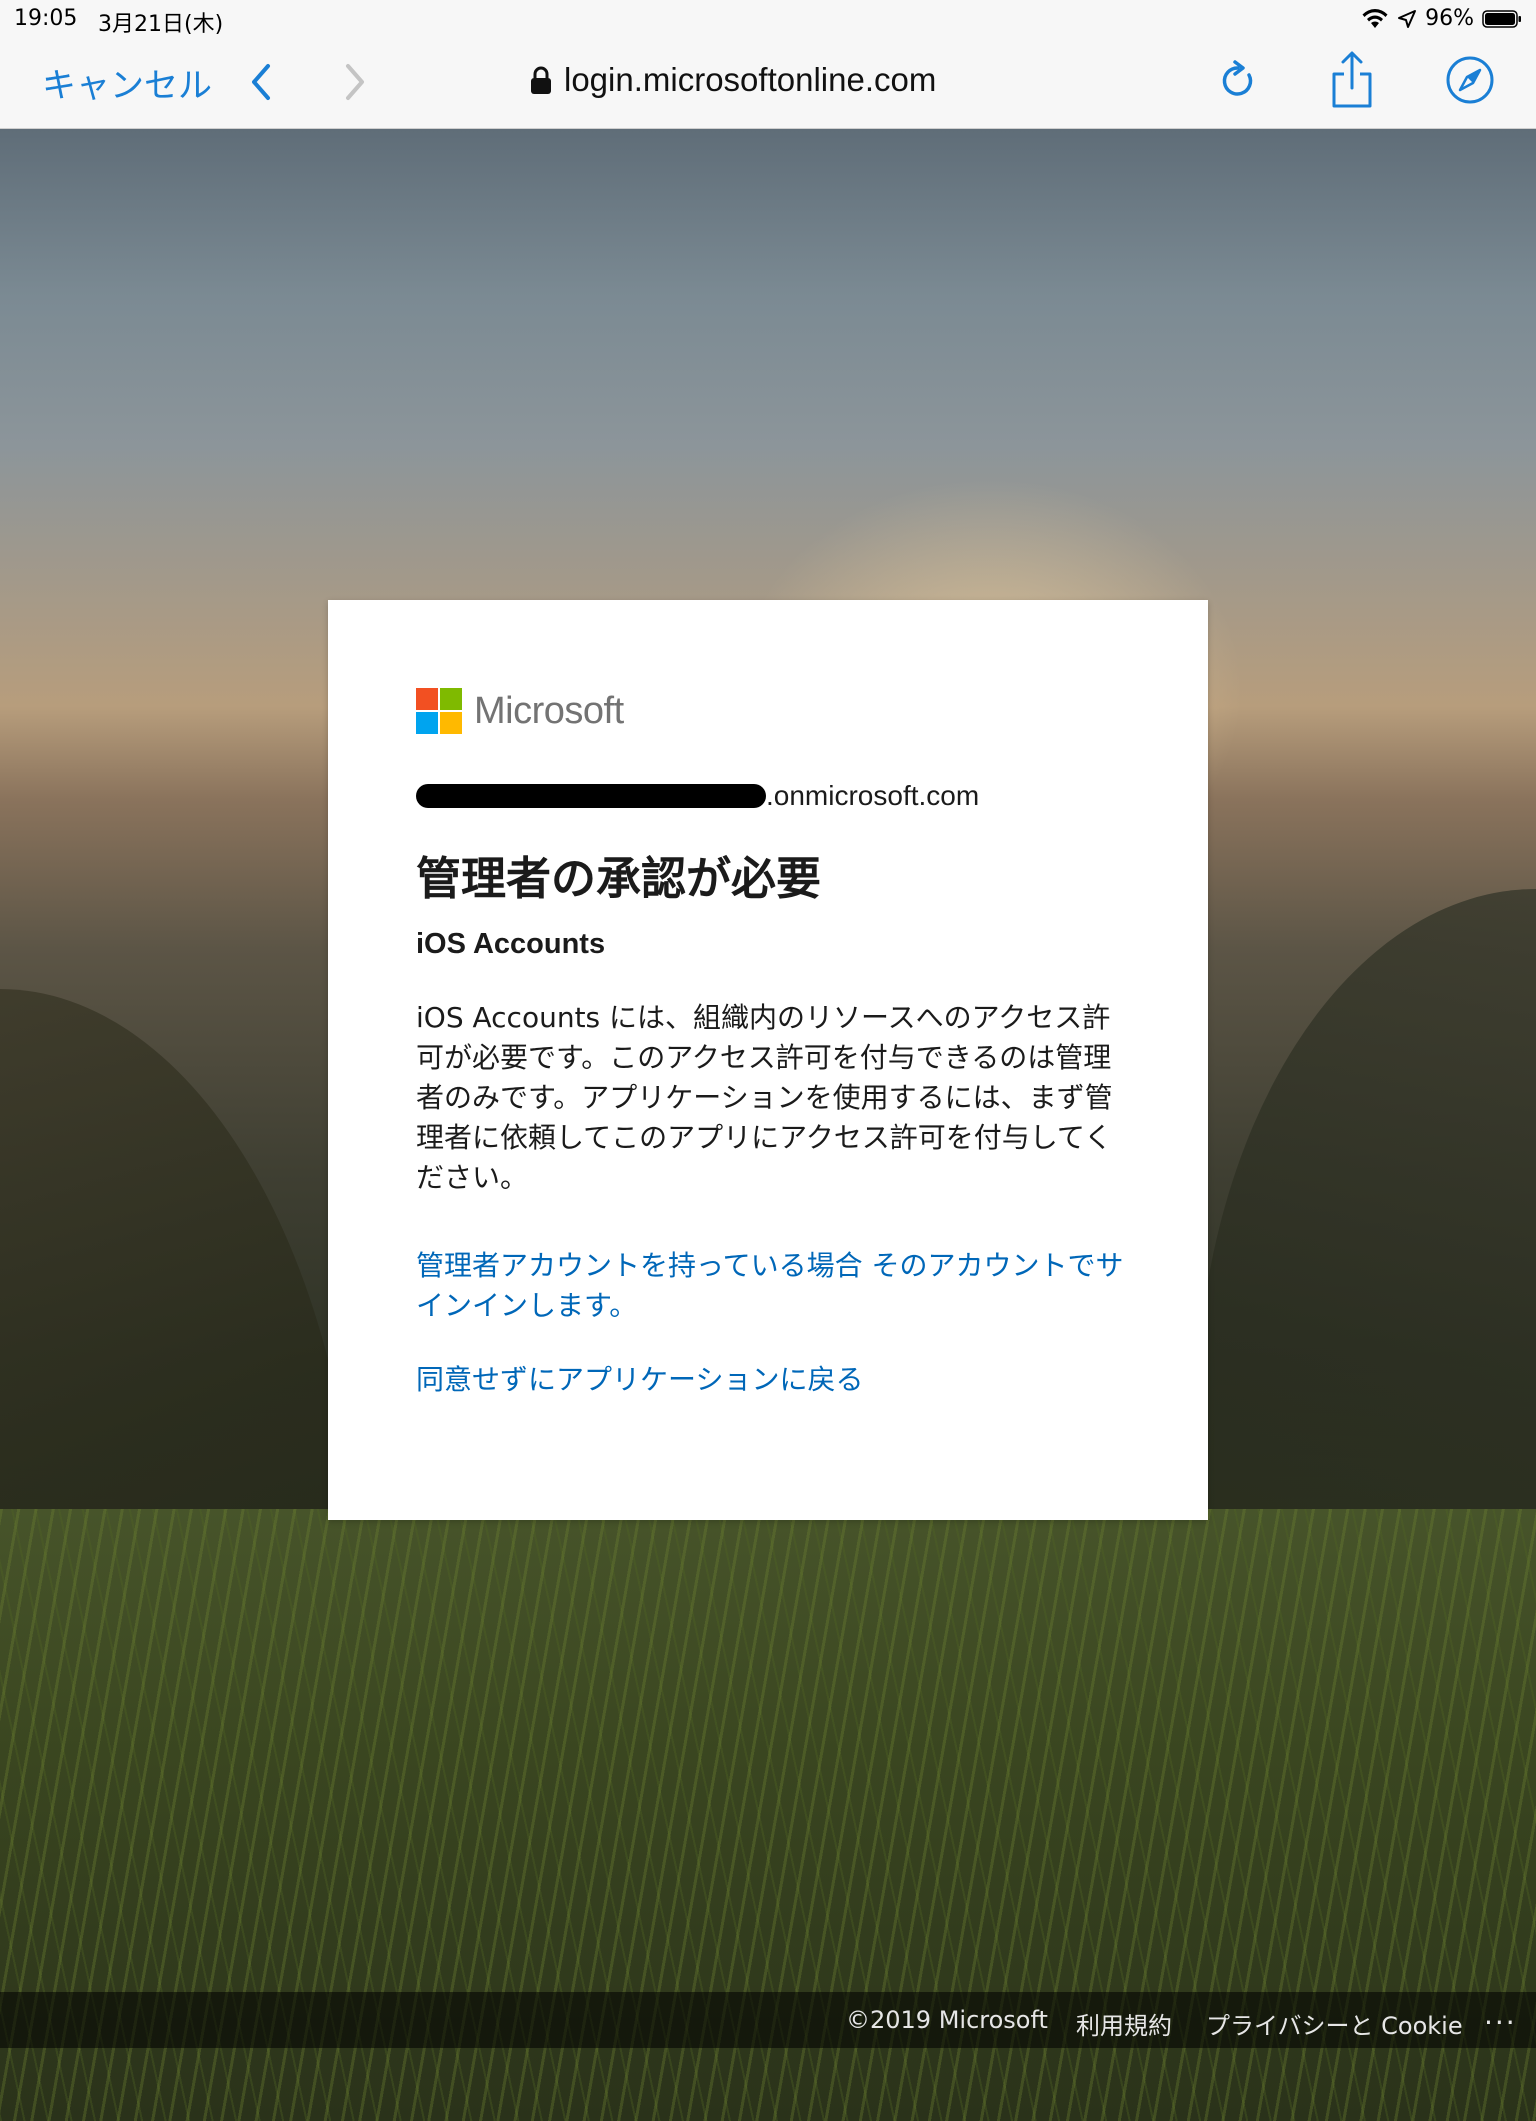  Describe the element at coordinates (619, 878) in the screenshot. I see `page-title: 管理者の承認が必要` at that location.